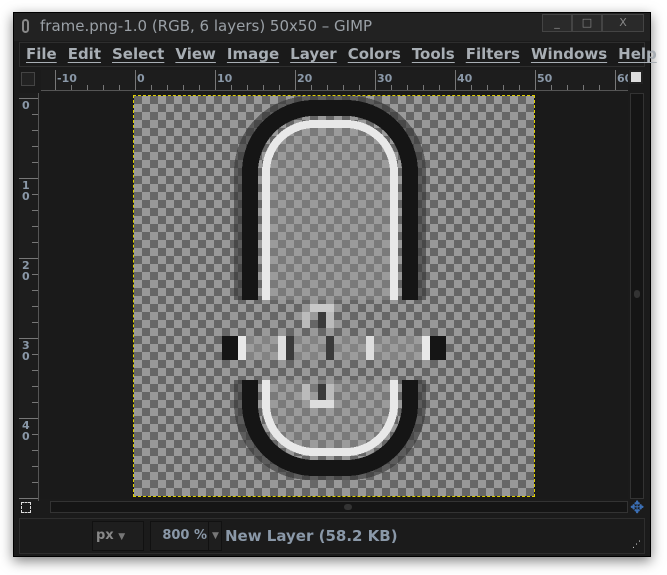  I want to click on ruler-label: 50, so click(545, 78).